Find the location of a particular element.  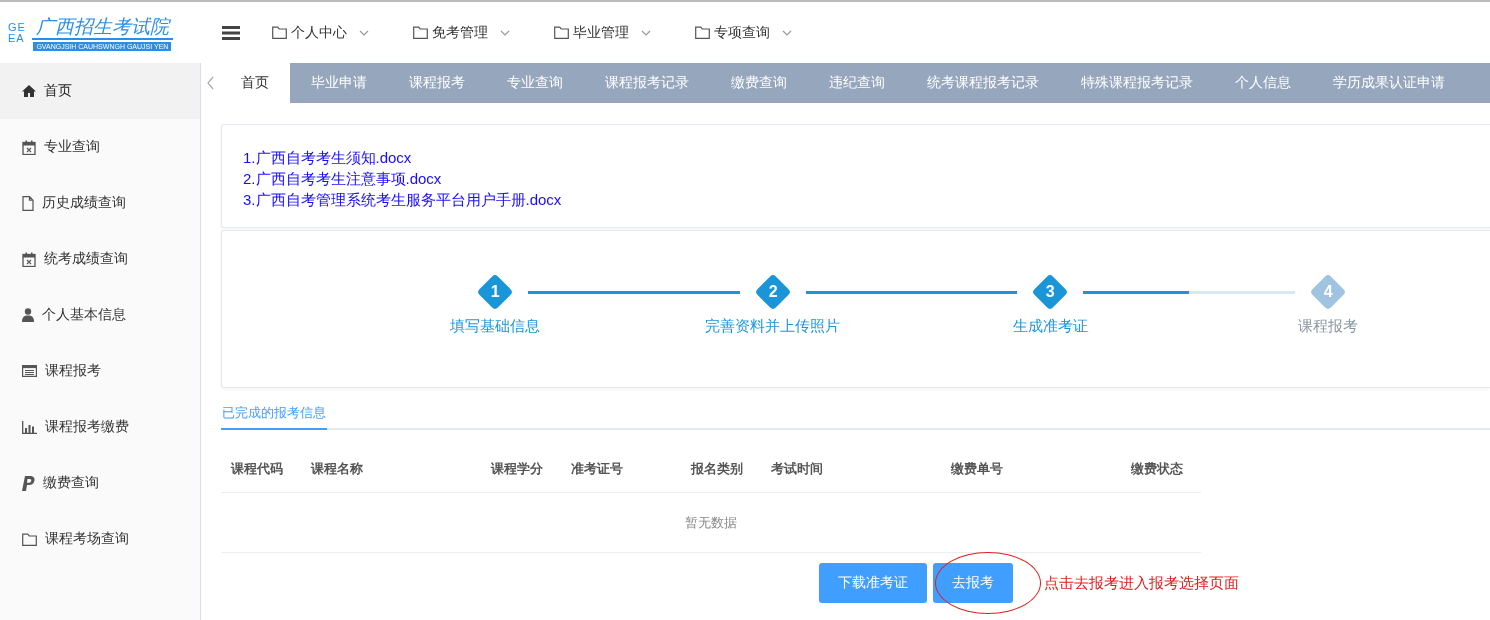

bar-chart-icon is located at coordinates (29, 427).